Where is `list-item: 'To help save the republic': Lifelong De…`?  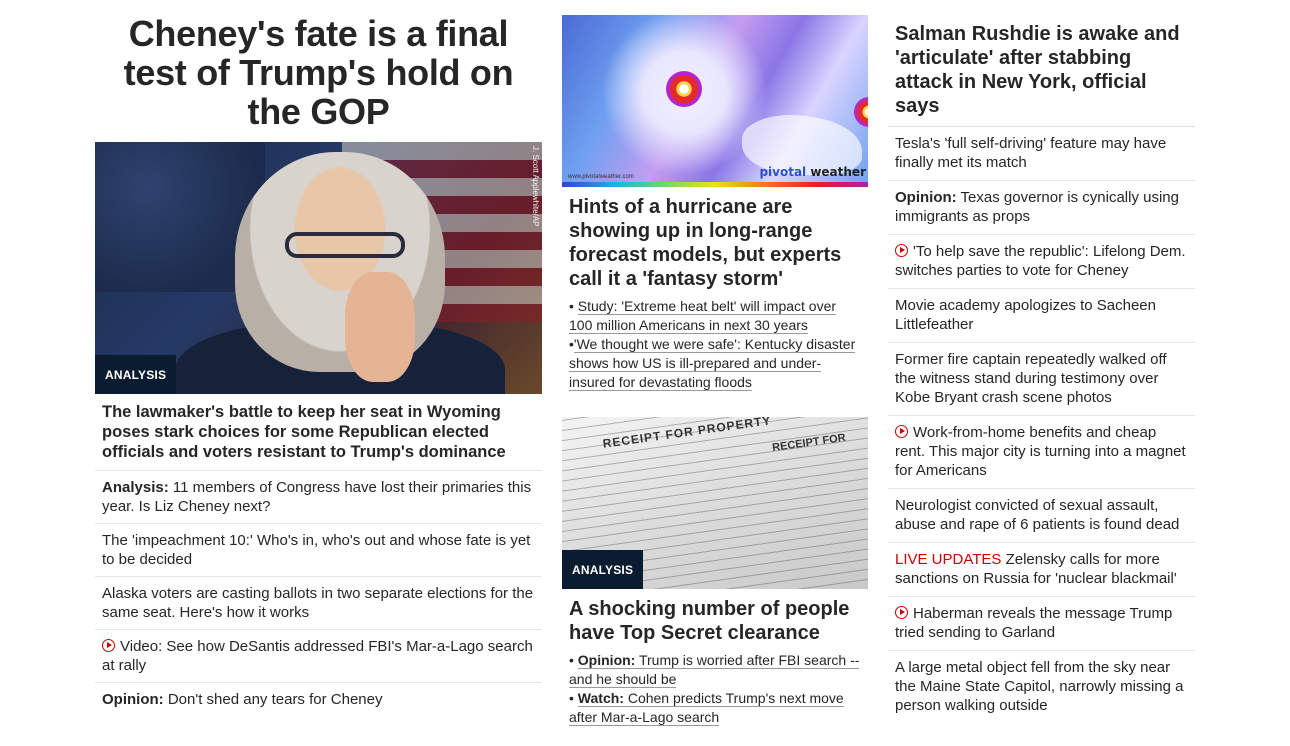 list-item: 'To help save the republic': Lifelong De… is located at coordinates (1041, 262).